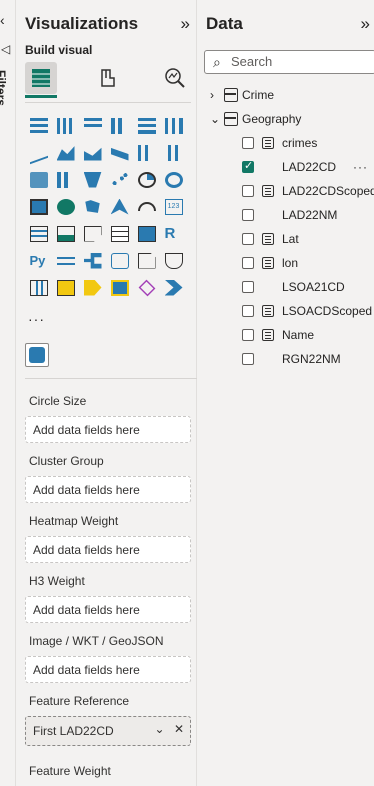 Image resolution: width=374 pixels, height=786 pixels. What do you see at coordinates (173, 179) in the screenshot?
I see `donut-chart-icon` at bounding box center [173, 179].